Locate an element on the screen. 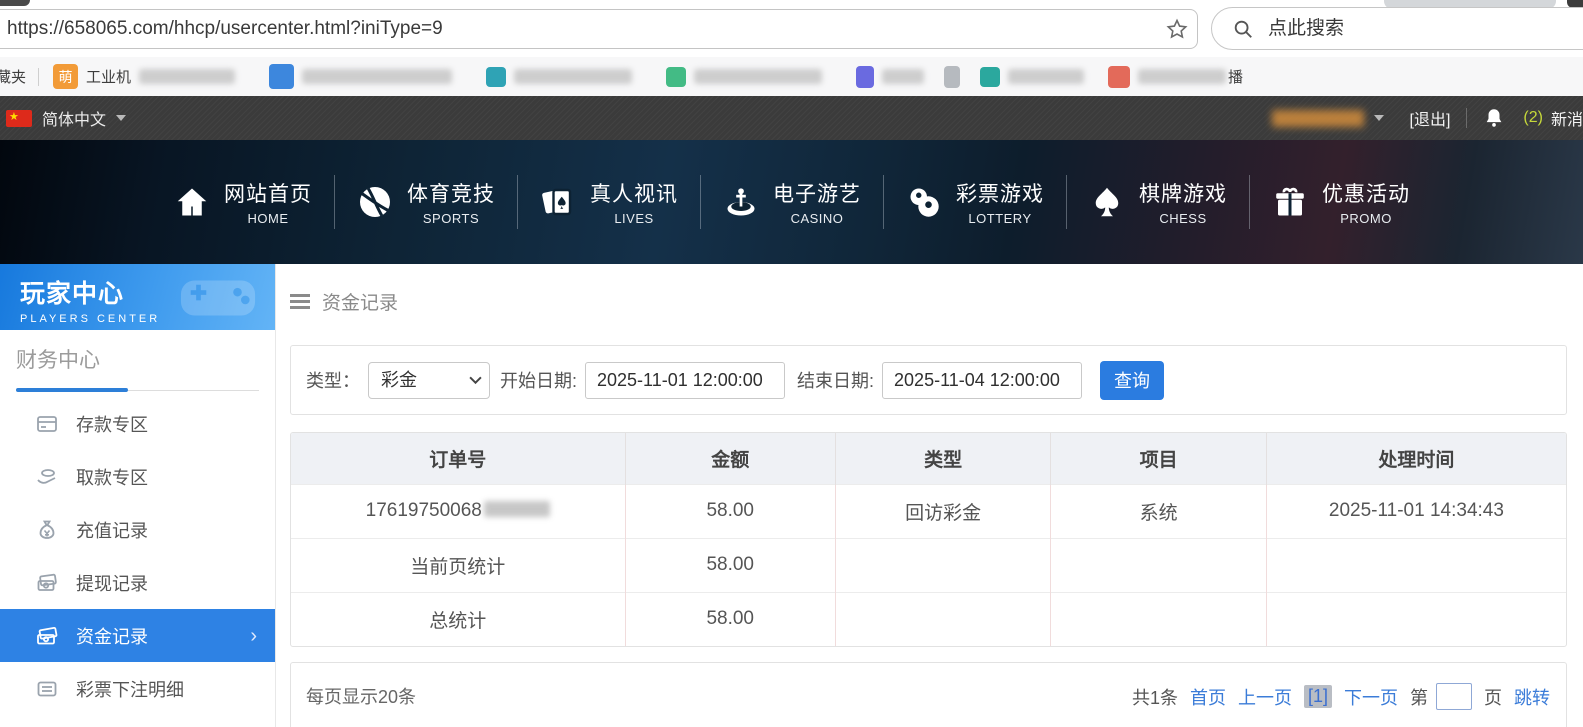  nav-label-en: CHESS is located at coordinates (1183, 218).